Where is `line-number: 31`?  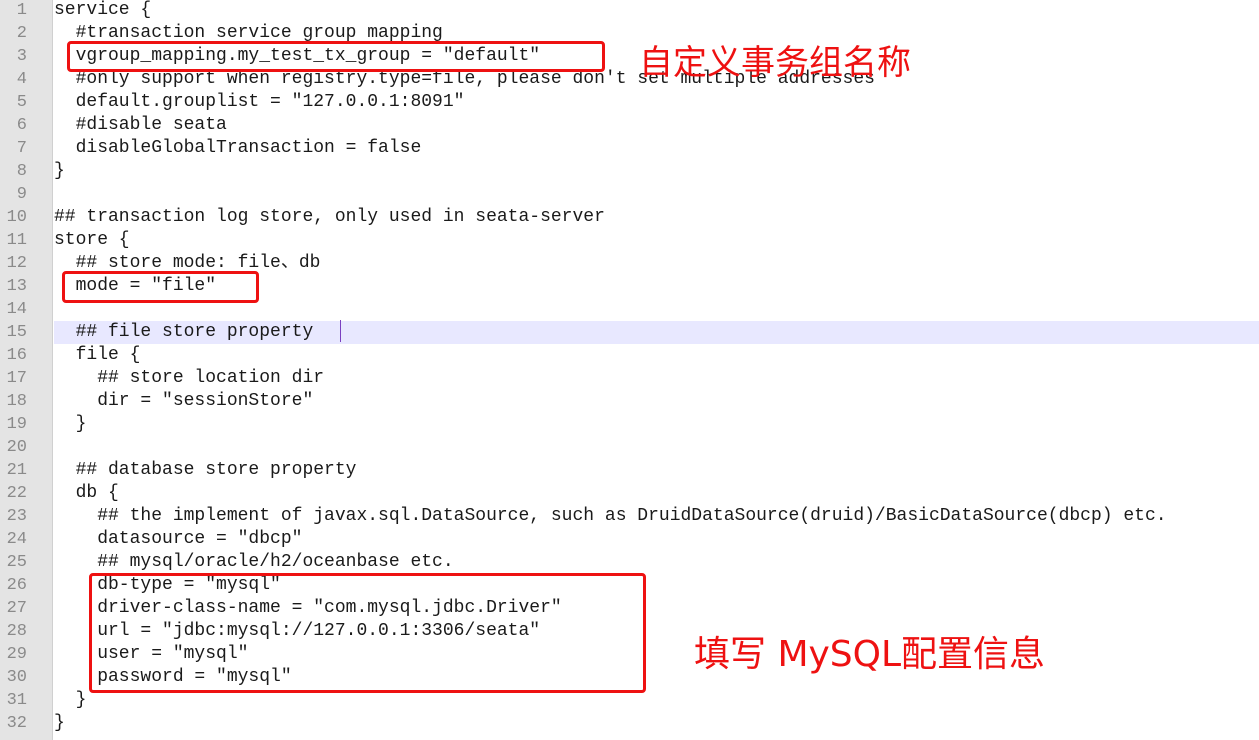
line-number: 31 is located at coordinates (16, 700).